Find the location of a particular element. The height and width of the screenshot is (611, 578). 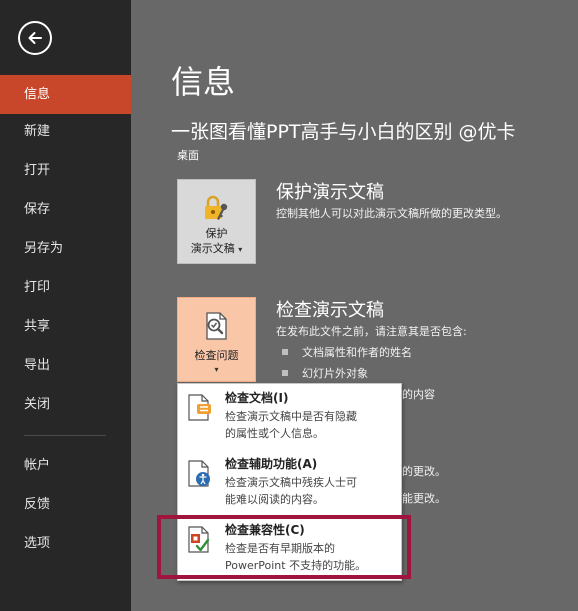

back-arrow-icon is located at coordinates (35, 38).